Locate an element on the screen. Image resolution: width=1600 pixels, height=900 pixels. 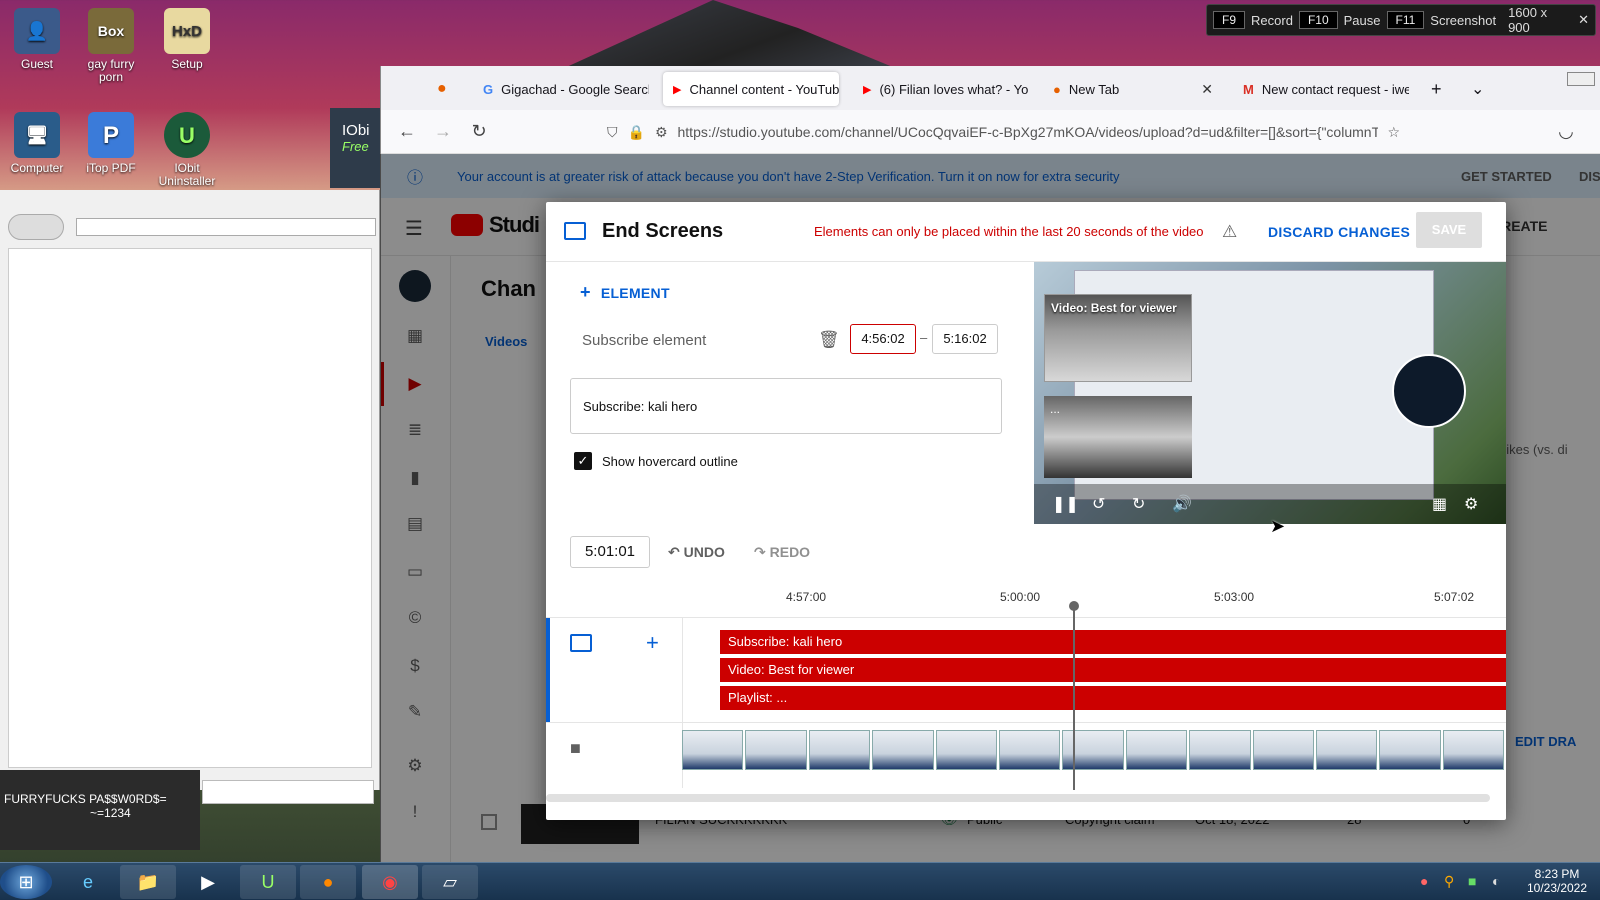
playhead is located at coordinates (1074, 698).